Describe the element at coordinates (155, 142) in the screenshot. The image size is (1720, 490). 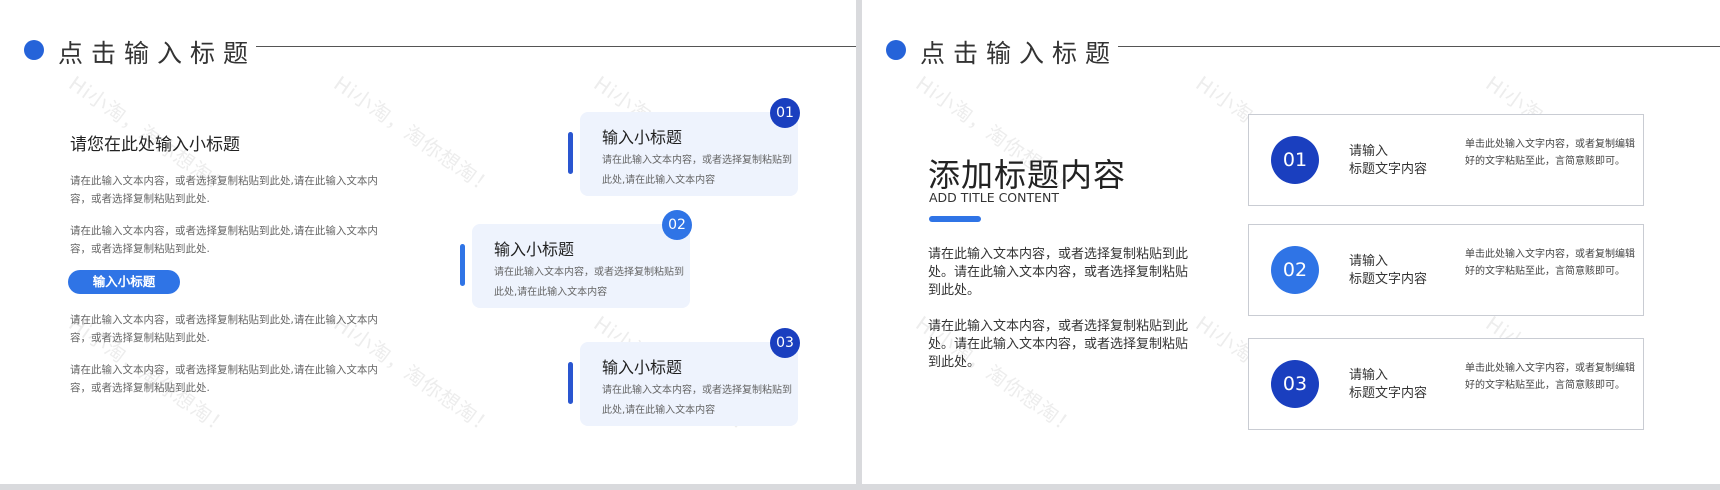
I see `subheading: 请您在此处输入小标题` at that location.